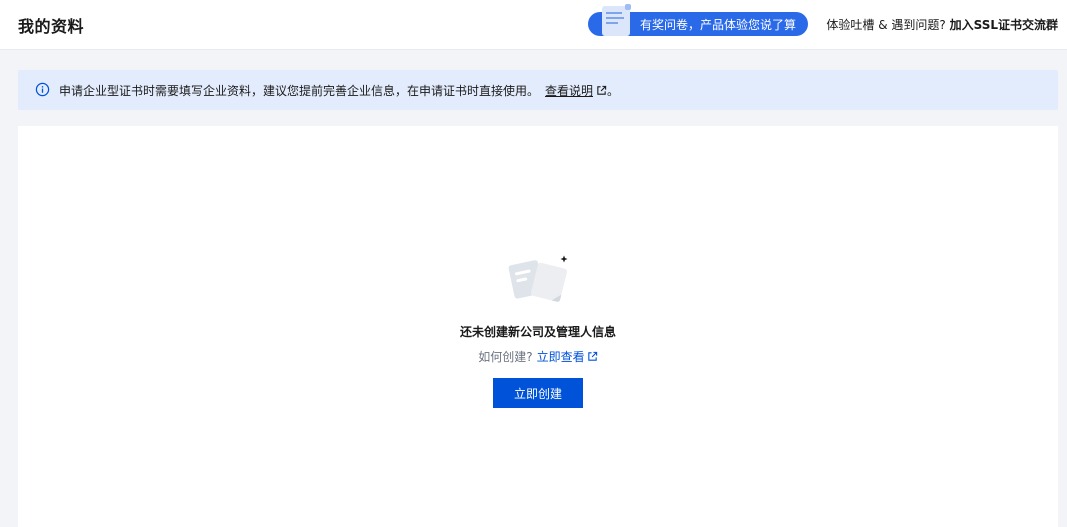  Describe the element at coordinates (1004, 25) in the screenshot. I see `join-group-link: 加入SSL证书交流群` at that location.